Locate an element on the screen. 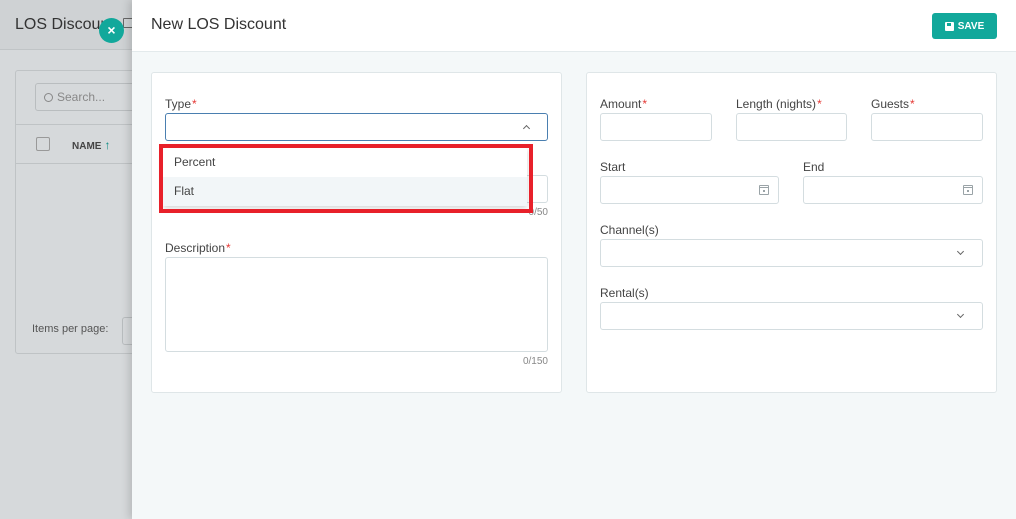 The image size is (1016, 519). description-textarea is located at coordinates (356, 304).